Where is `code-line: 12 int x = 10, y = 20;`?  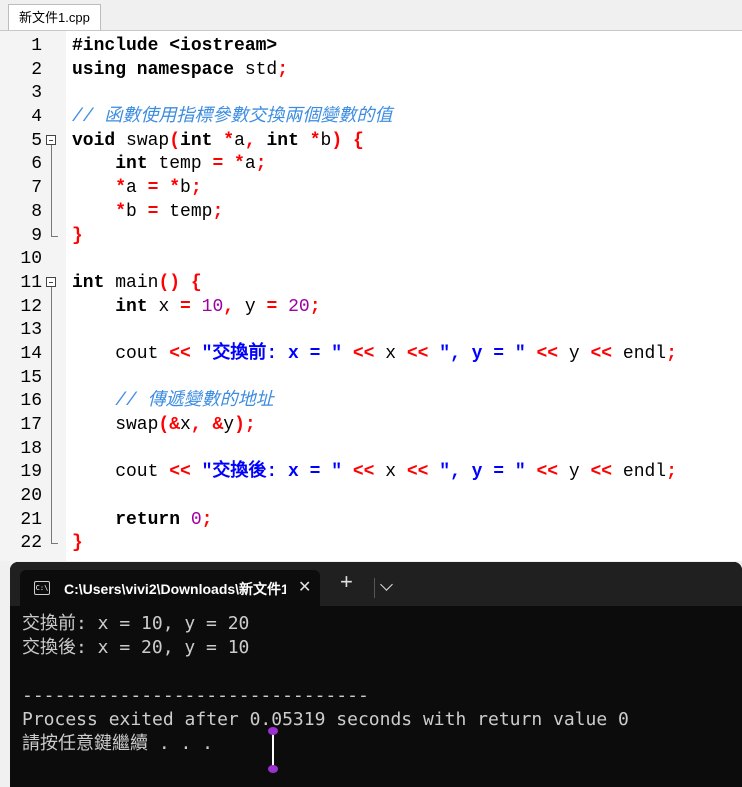 code-line: 12 int x = 10, y = 20; is located at coordinates (371, 307).